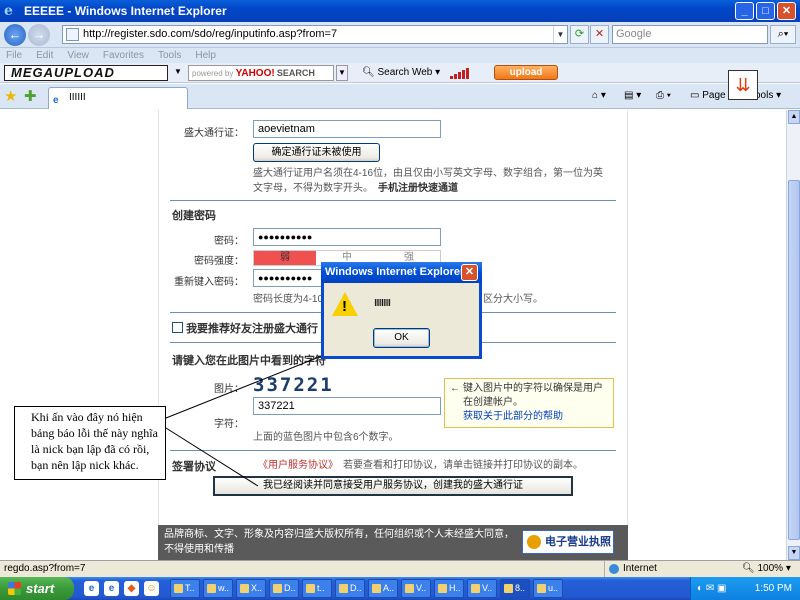 The image size is (800, 600). Describe the element at coordinates (794, 117) in the screenshot. I see `scroll-up-icon: ▲` at that location.